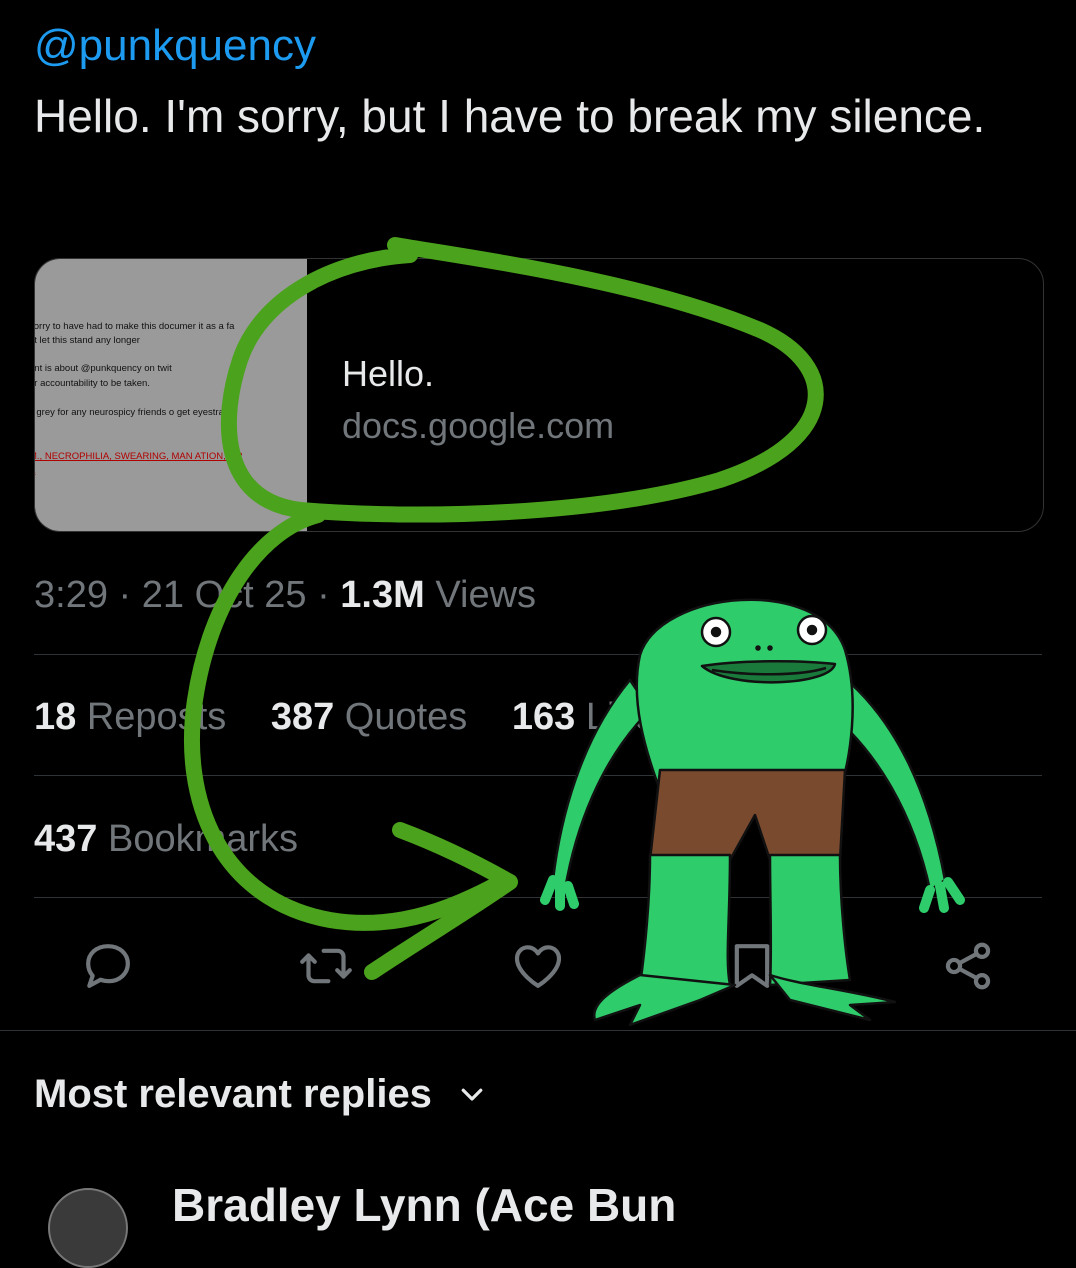  I want to click on reposts-stat: 18 Reposts, so click(135, 717).